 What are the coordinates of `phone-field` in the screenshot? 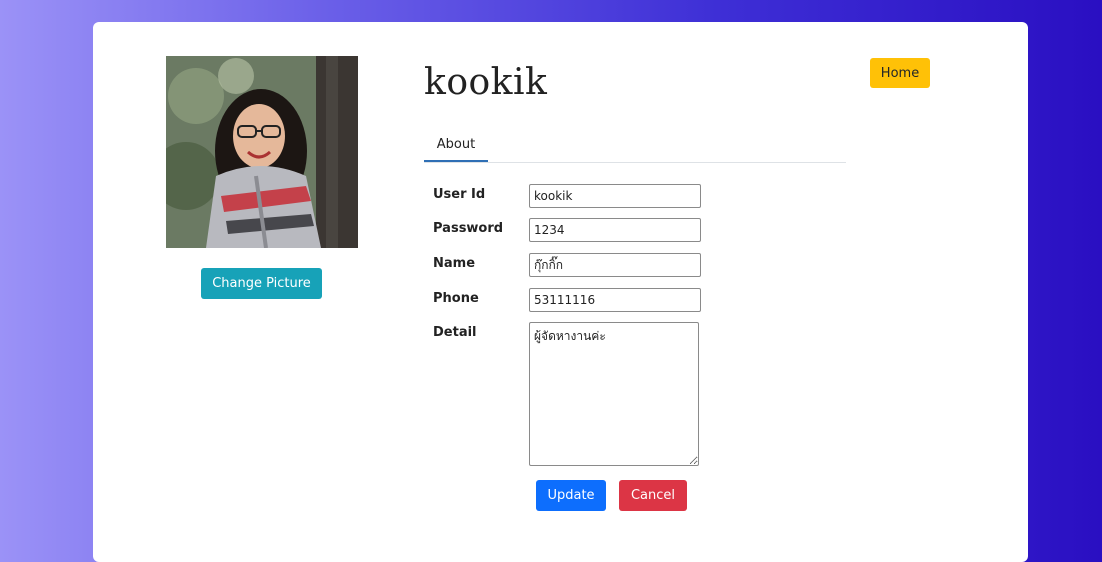 It's located at (615, 300).